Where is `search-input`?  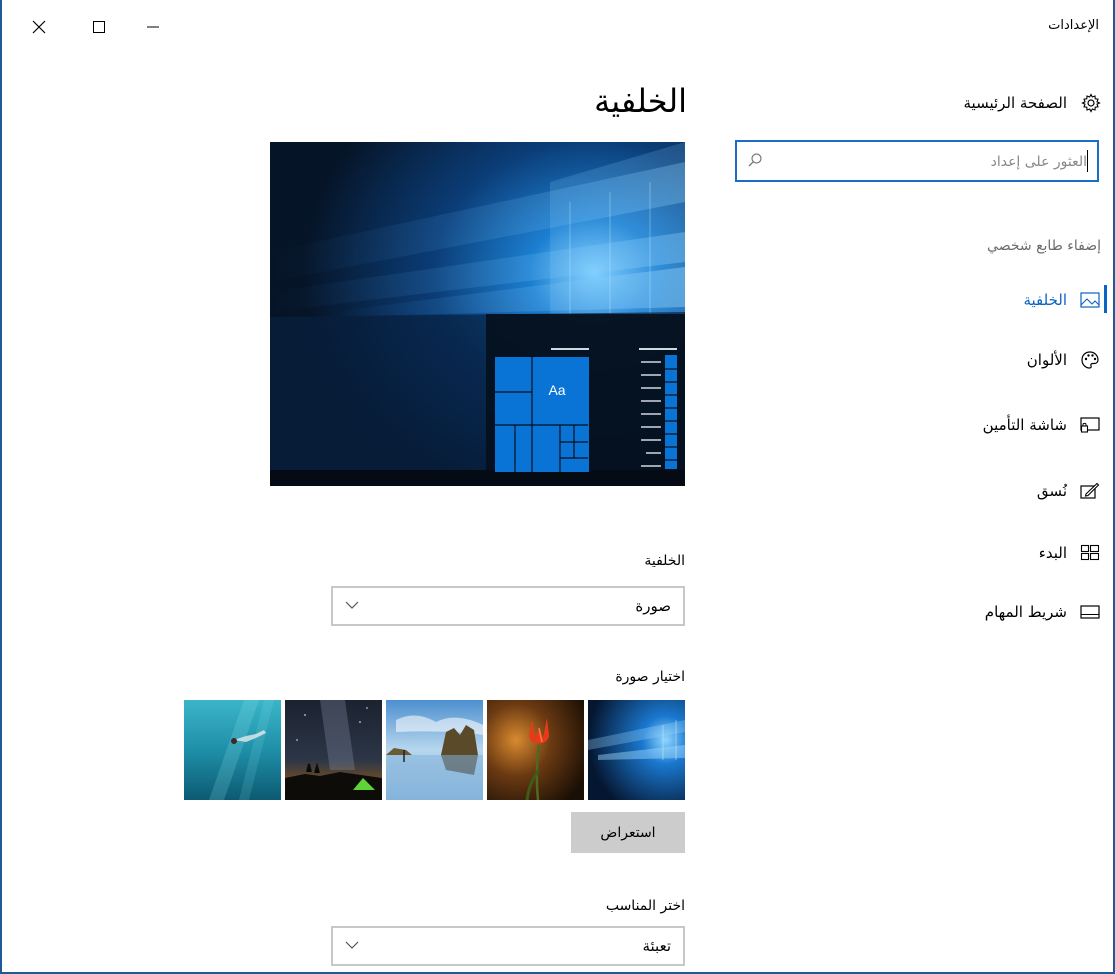 search-input is located at coordinates (933, 162).